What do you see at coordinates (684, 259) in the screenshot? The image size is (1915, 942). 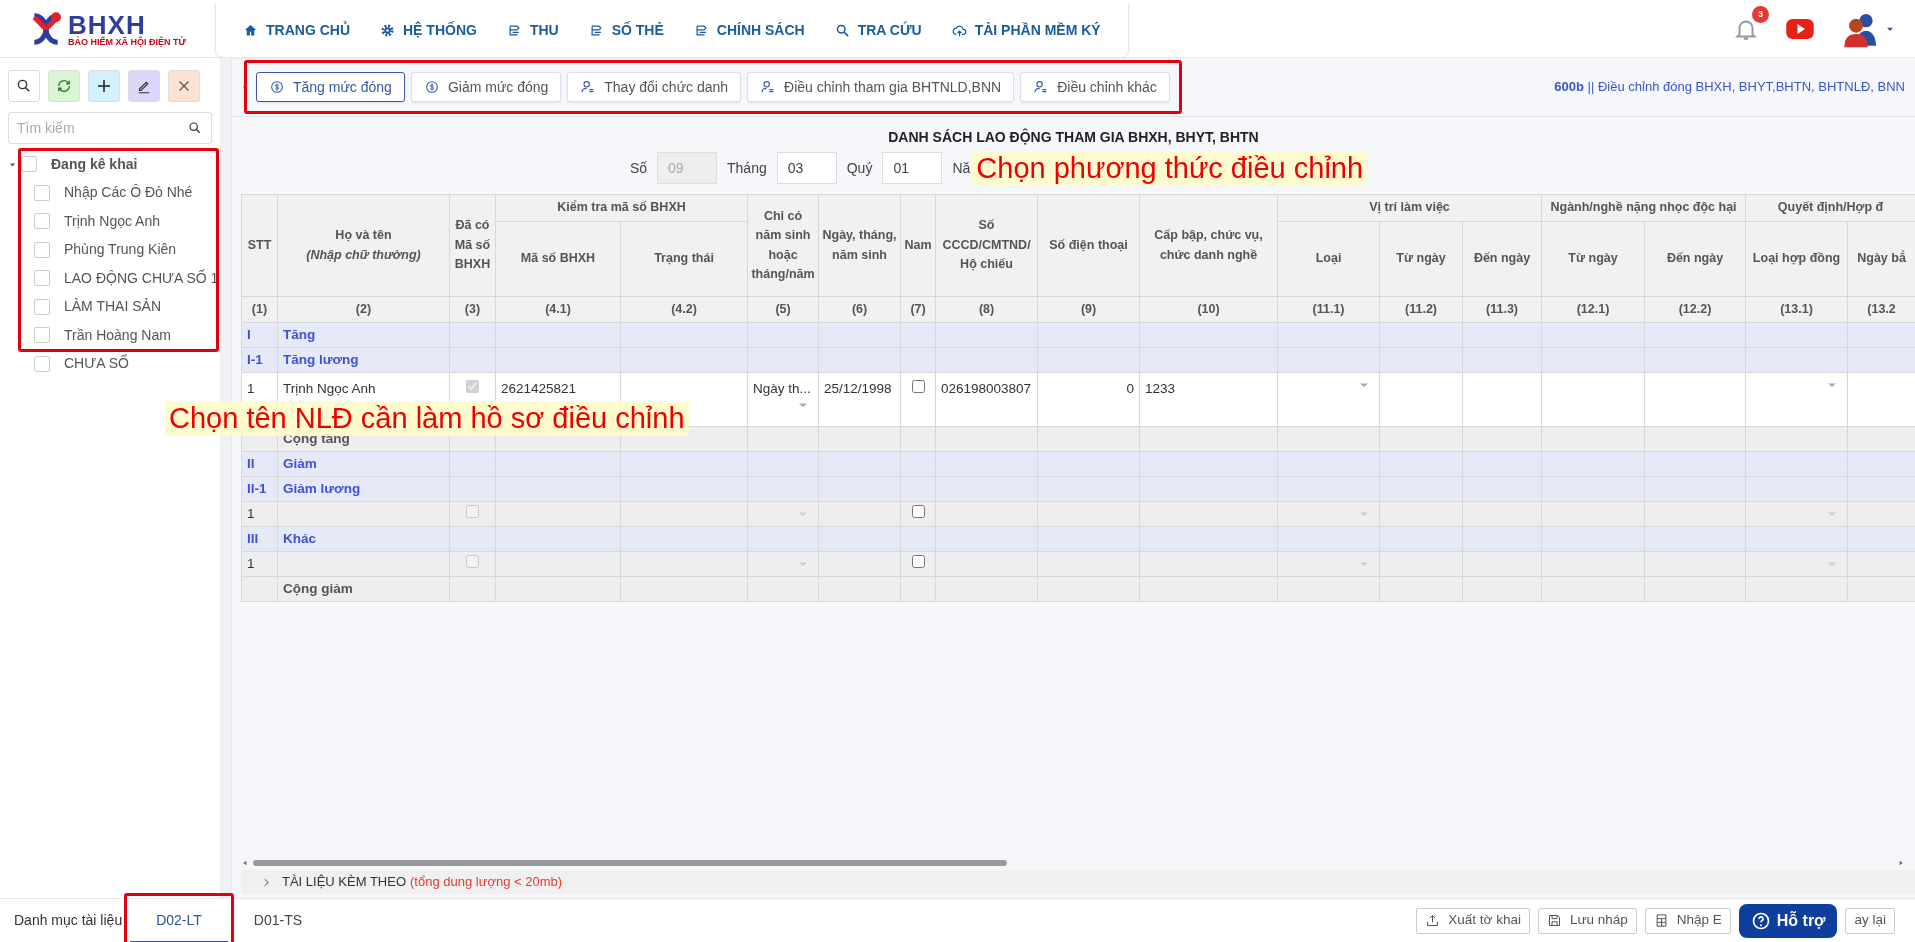 I see `column-header: Trạng thái` at bounding box center [684, 259].